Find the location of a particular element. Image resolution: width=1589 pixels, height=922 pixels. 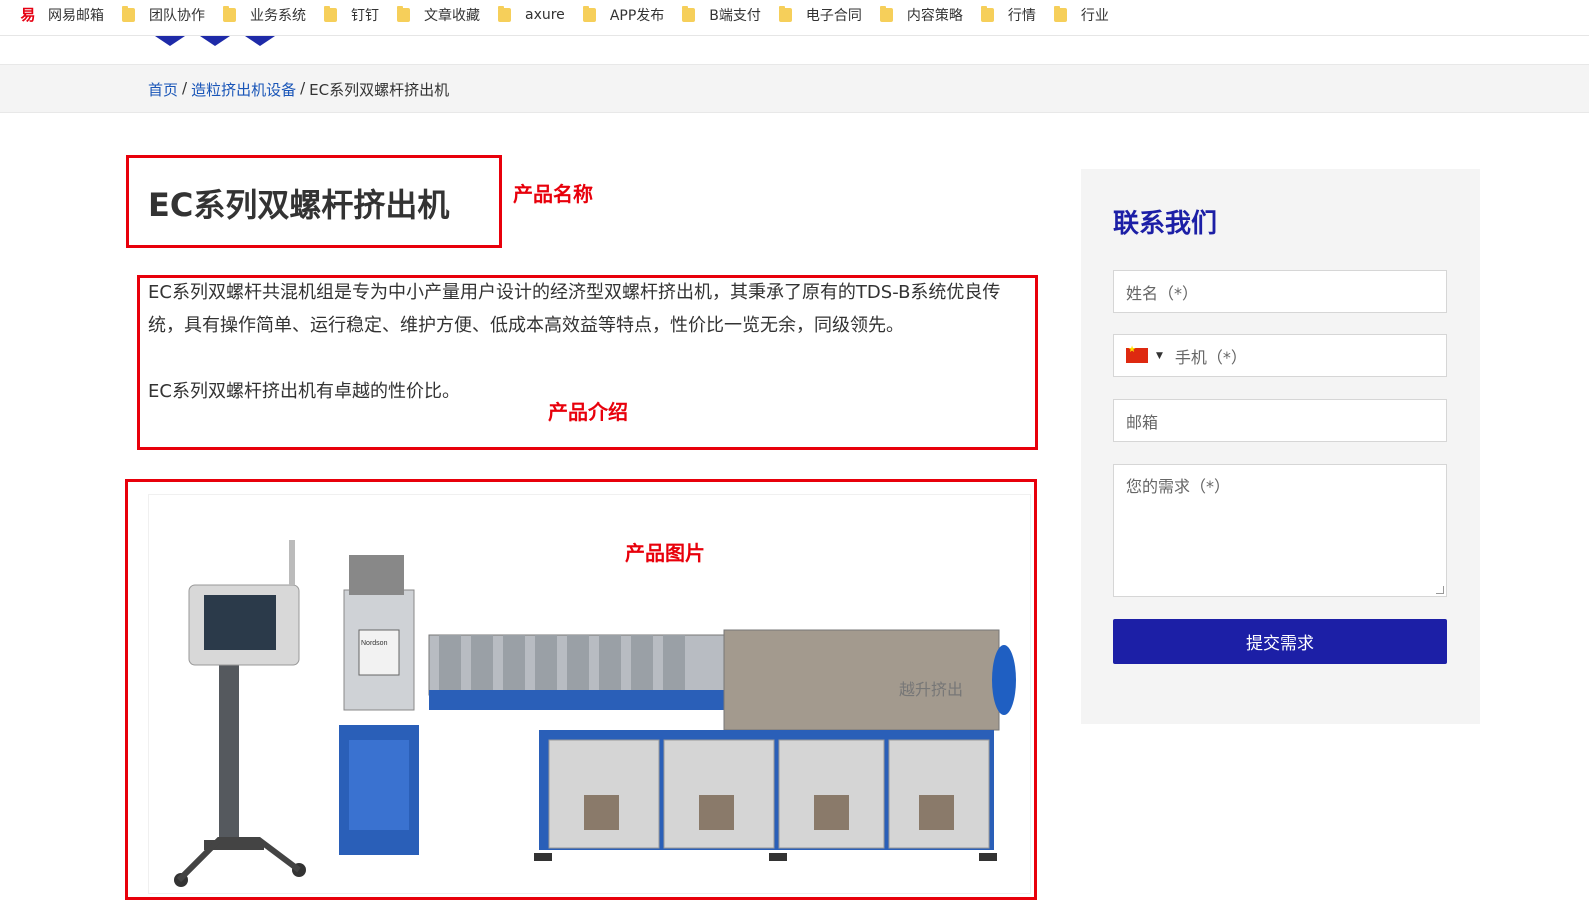

name-input: 姓名（*） is located at coordinates (1280, 291).